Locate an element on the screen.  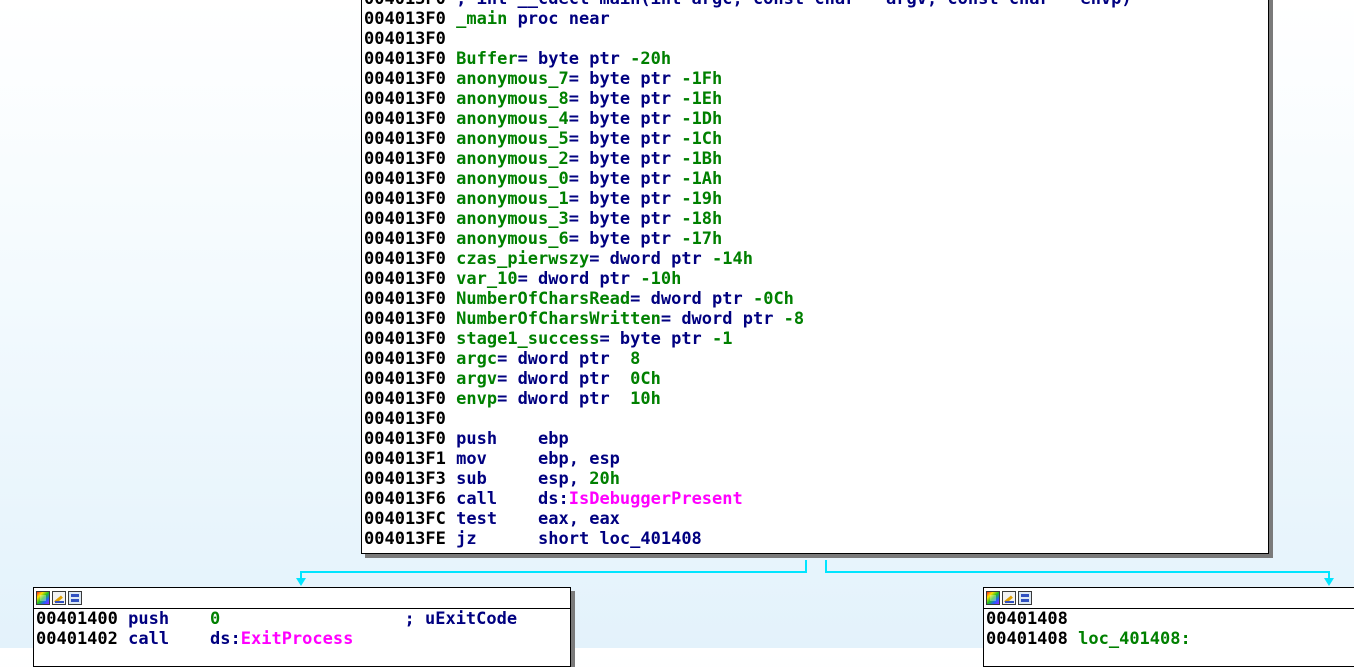
block-titlebar is located at coordinates (1169, 598).